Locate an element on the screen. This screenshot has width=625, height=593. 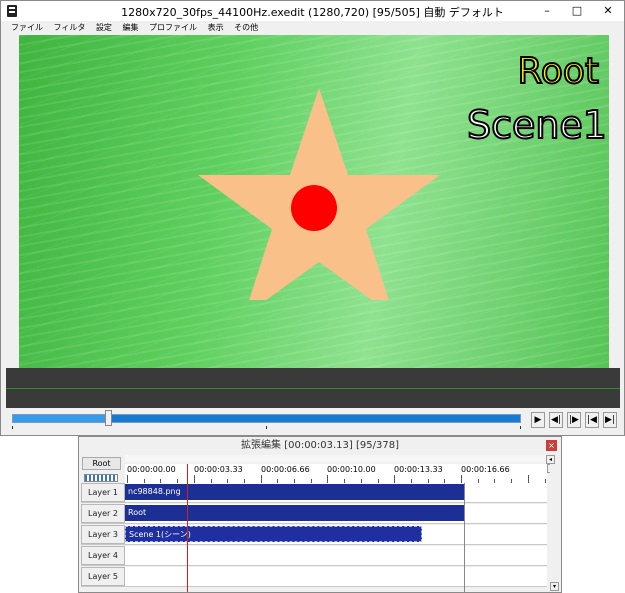
horizontal-scrollbar is located at coordinates (336, 458).